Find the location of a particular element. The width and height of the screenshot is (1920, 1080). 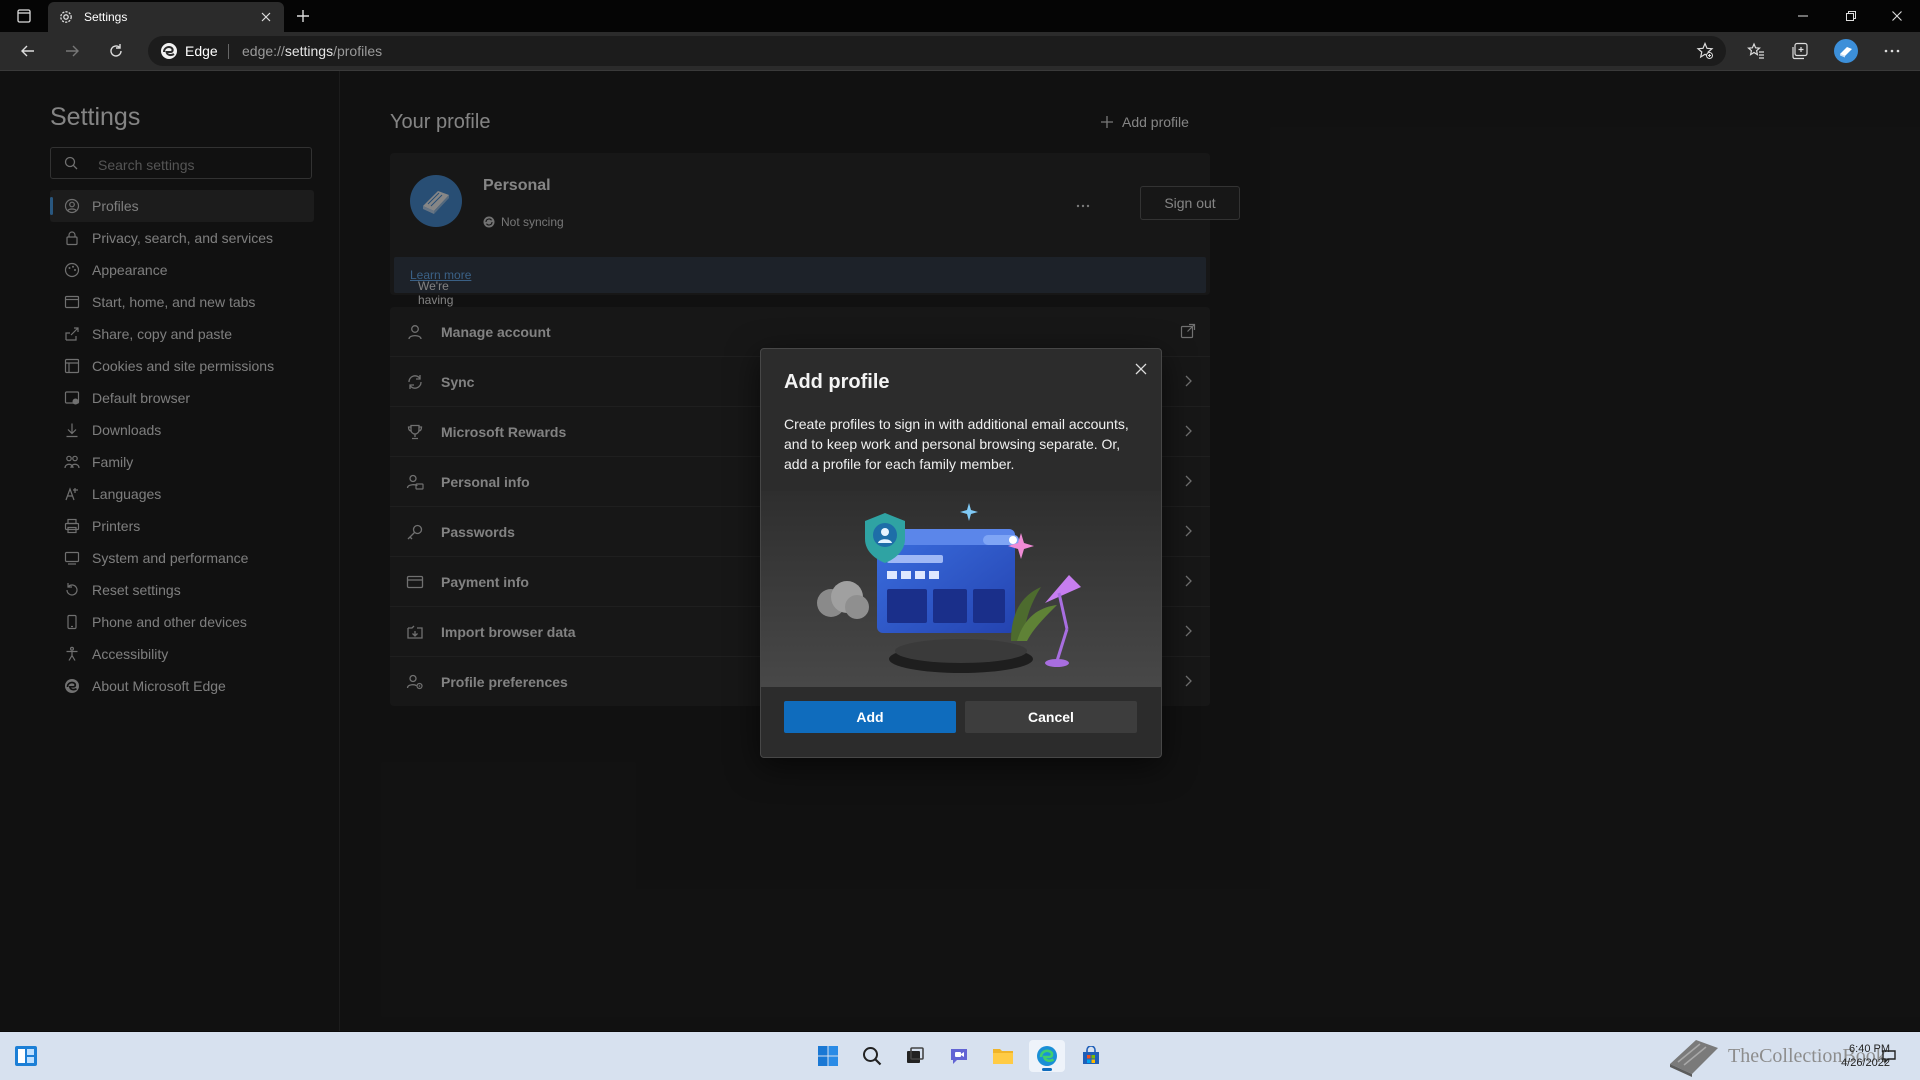

book-avatar-icon is located at coordinates (1846, 52).